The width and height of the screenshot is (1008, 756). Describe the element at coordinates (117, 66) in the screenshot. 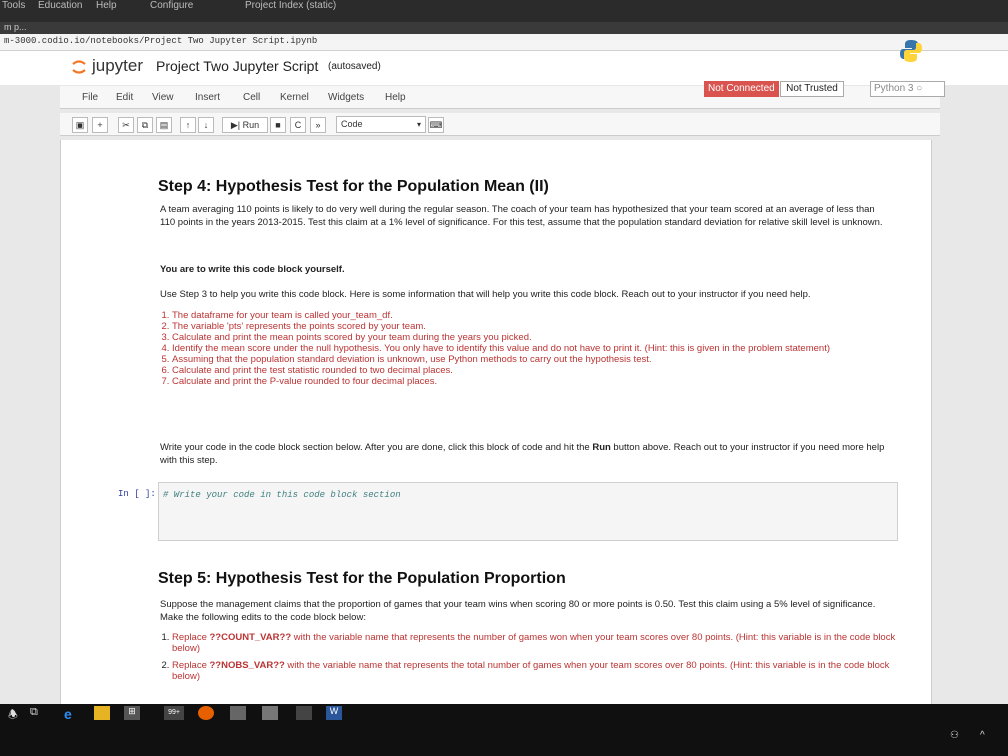

I see `jupyter-wordmark: jupyter` at that location.